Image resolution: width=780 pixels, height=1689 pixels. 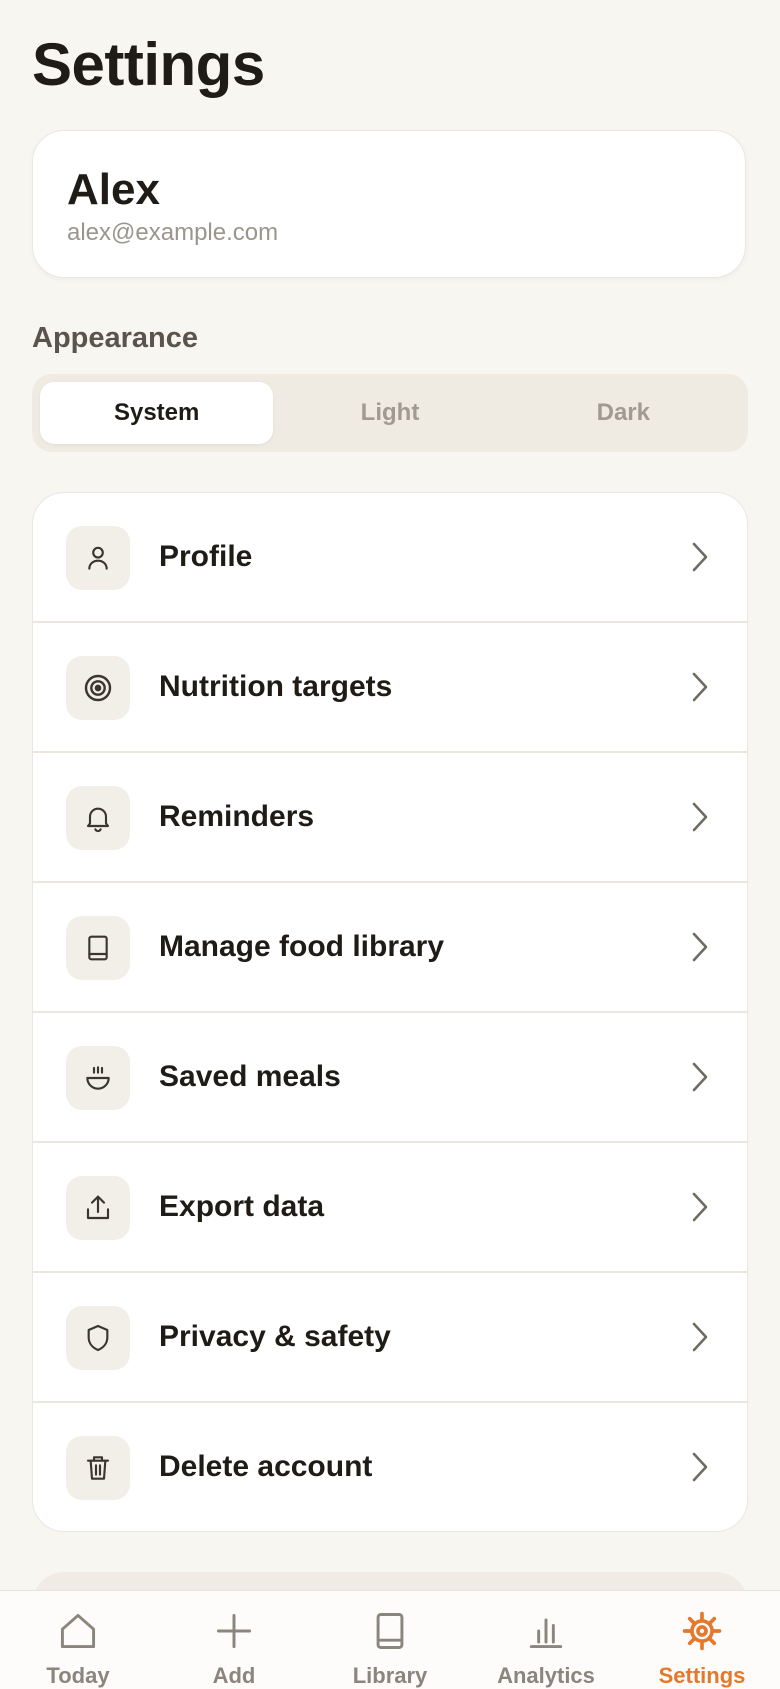 I want to click on tab-label: Today, so click(x=78, y=1675).